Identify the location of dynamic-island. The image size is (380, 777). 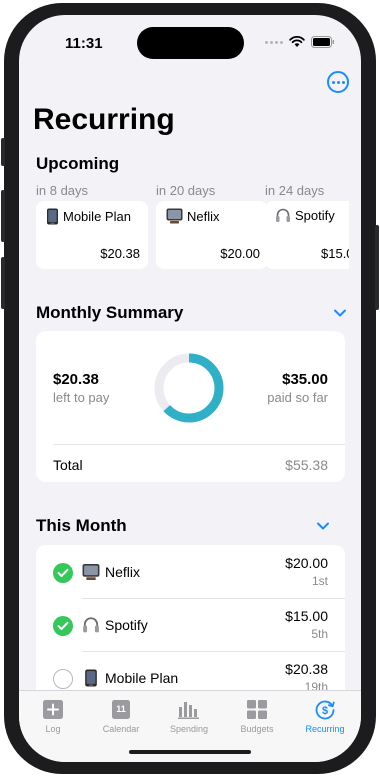
(190, 43).